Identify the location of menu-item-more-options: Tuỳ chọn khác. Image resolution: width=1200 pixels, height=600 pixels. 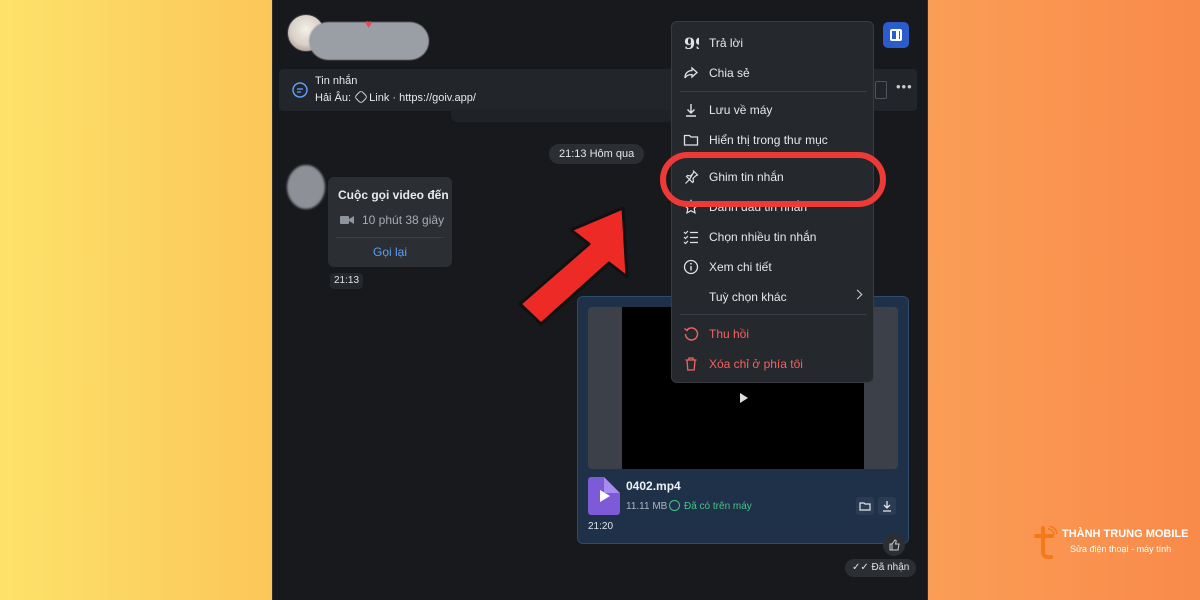
(773, 297).